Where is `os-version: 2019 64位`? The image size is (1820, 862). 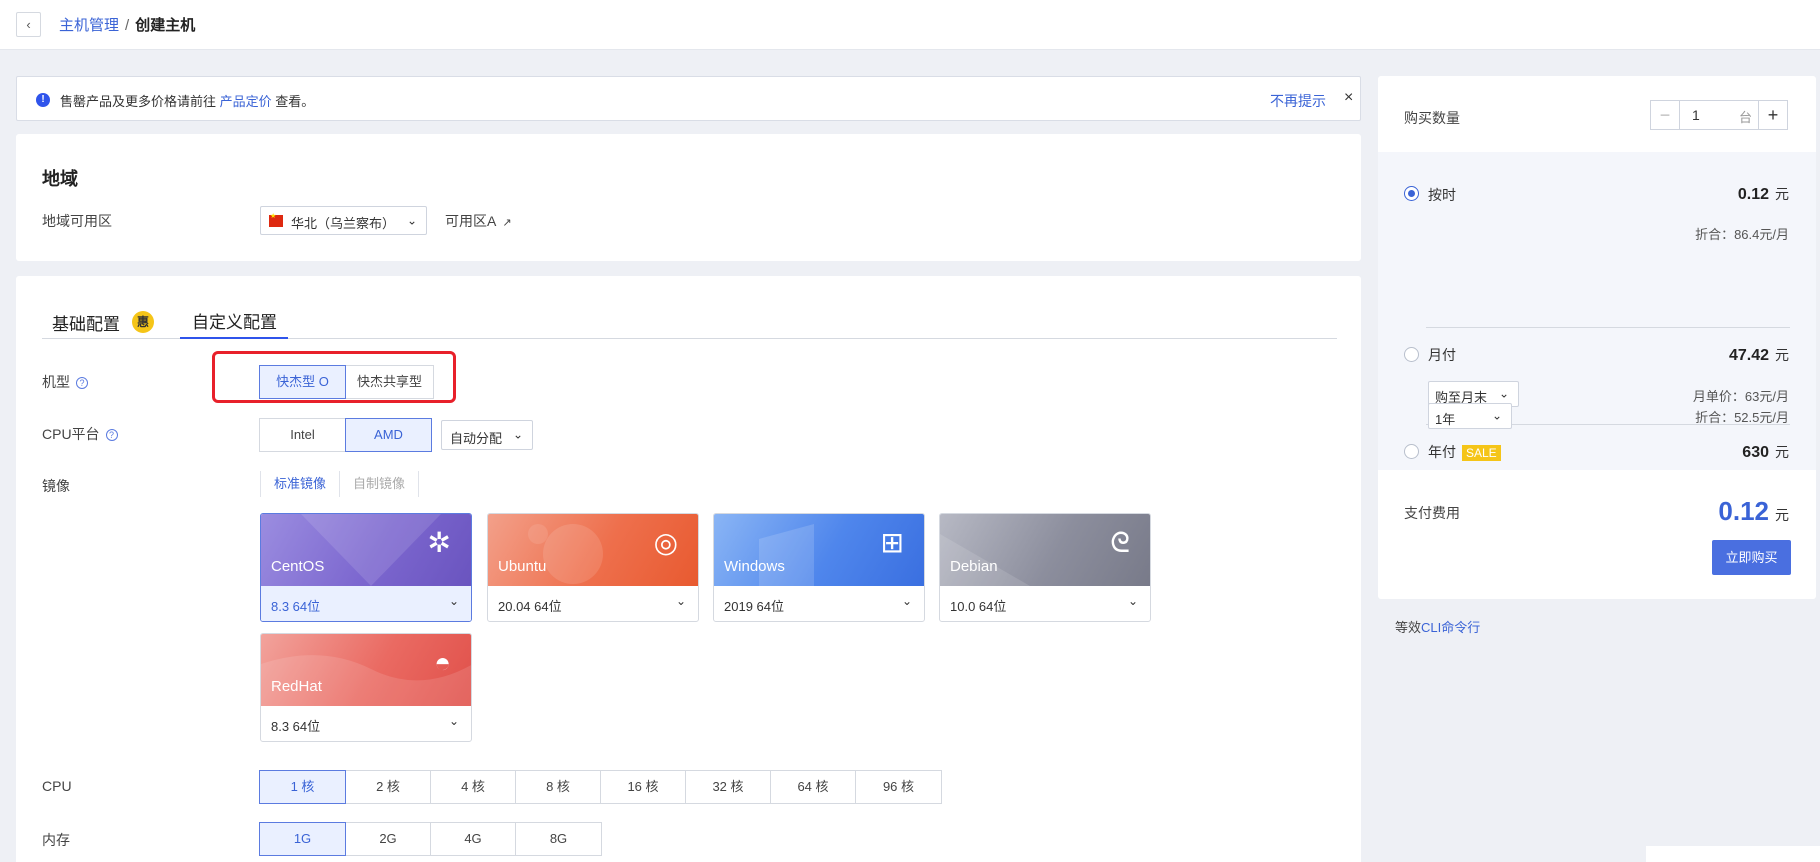 os-version: 2019 64位 is located at coordinates (754, 606).